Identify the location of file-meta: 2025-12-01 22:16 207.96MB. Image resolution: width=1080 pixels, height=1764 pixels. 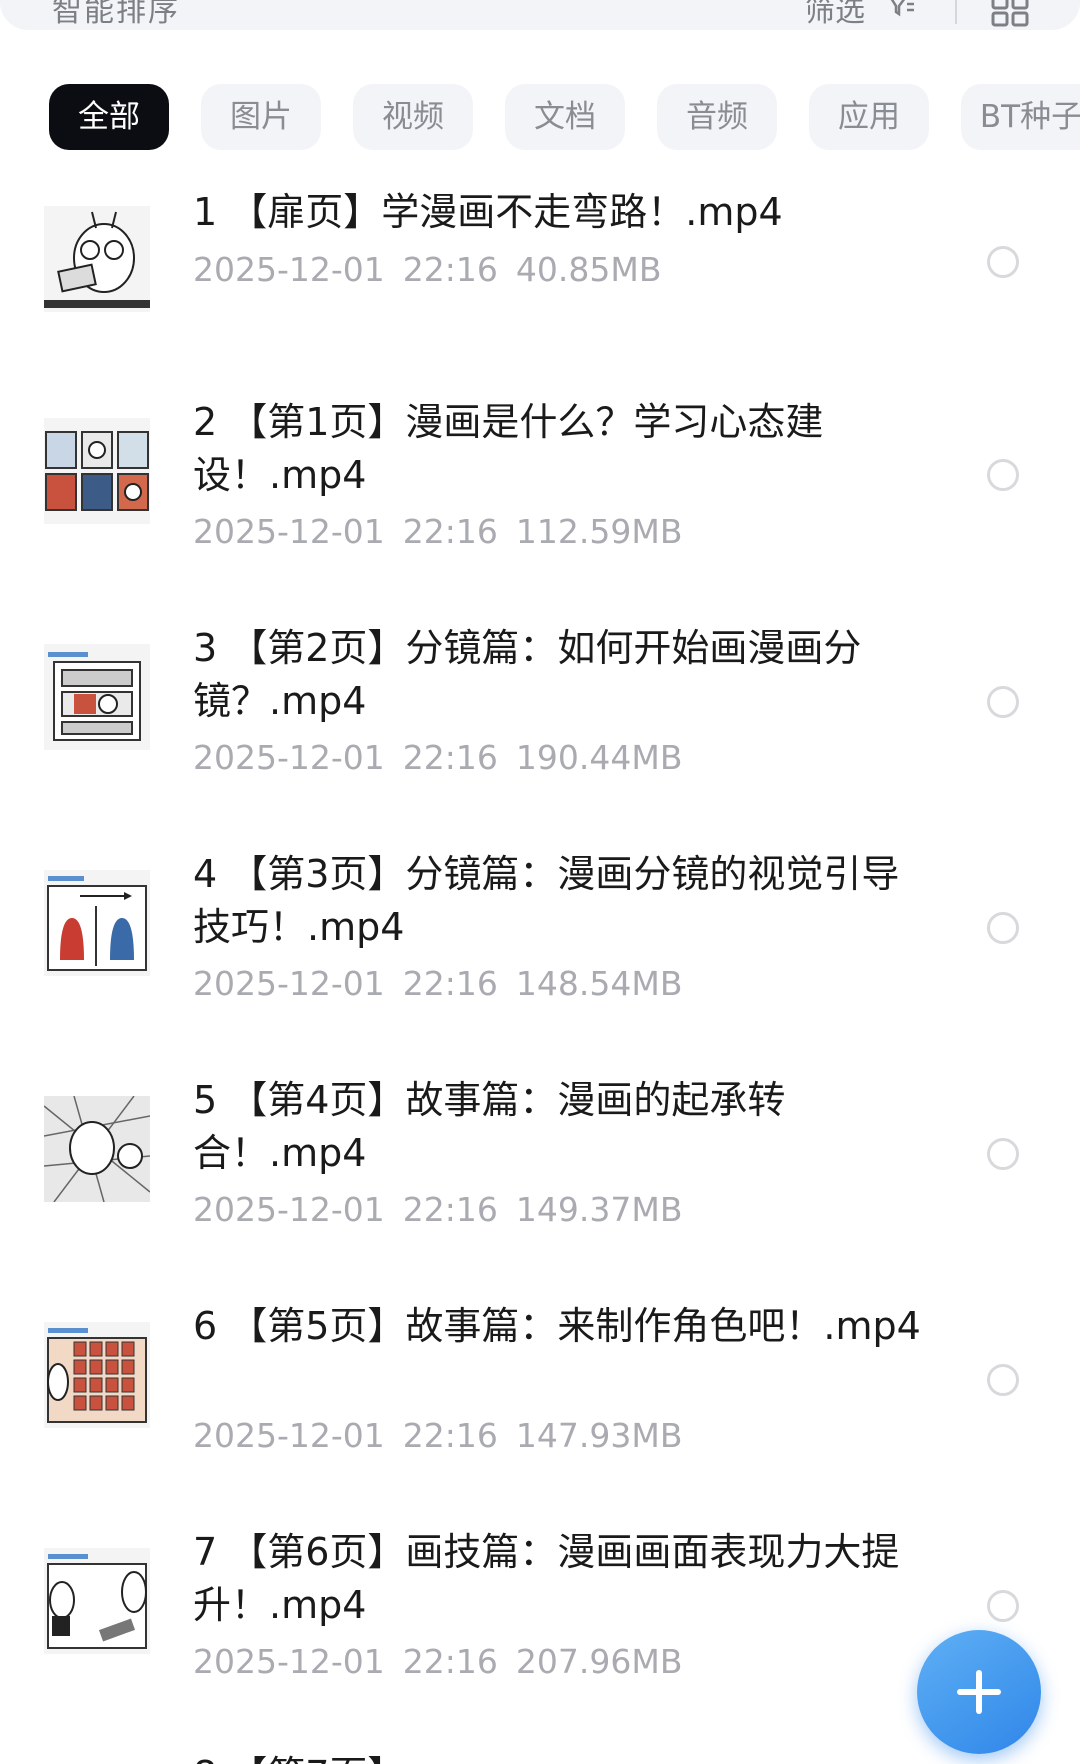
(446, 1661).